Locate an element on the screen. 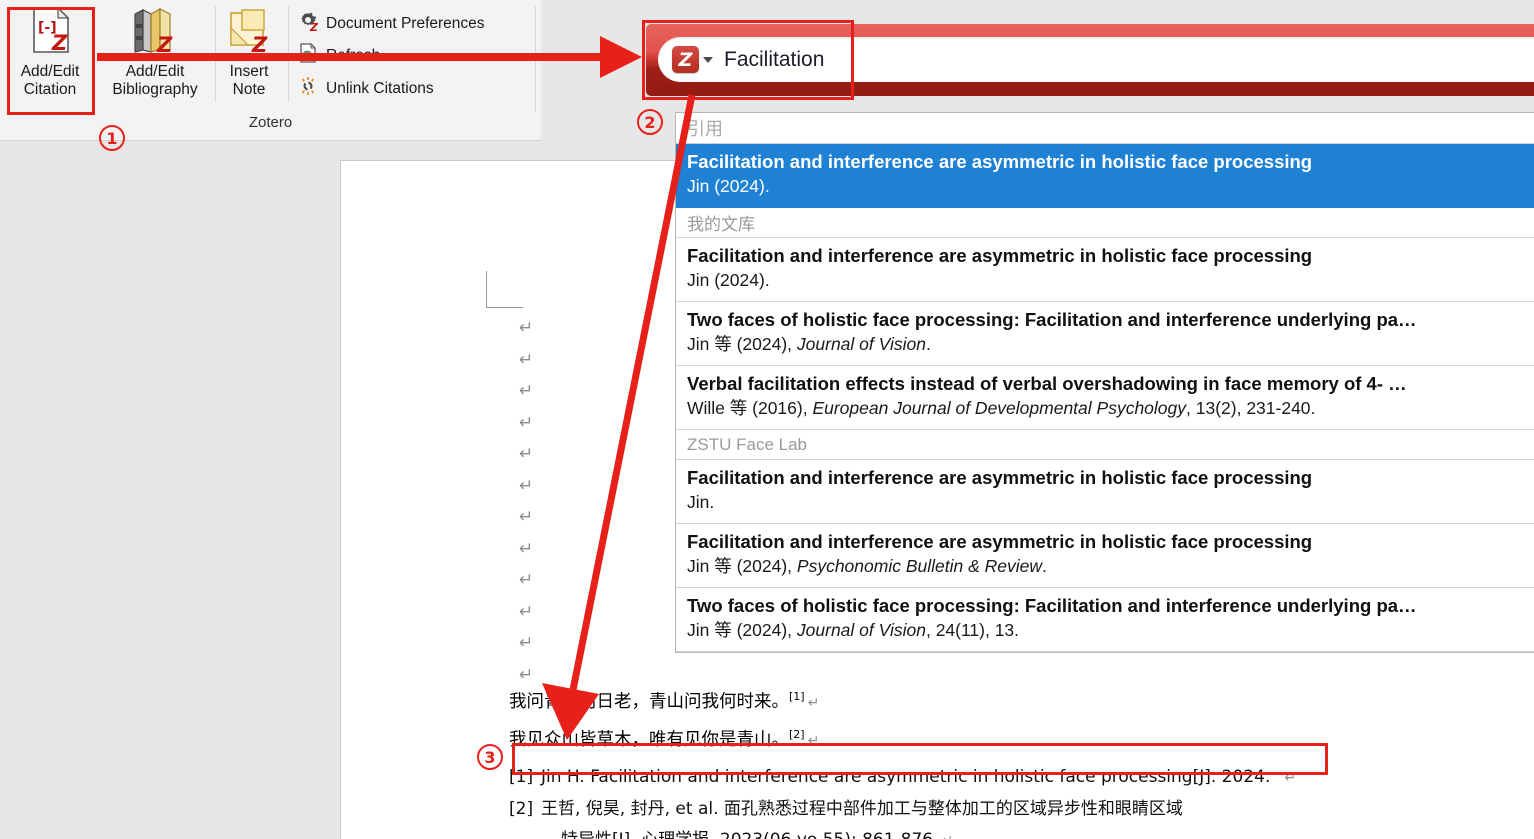 This screenshot has height=839, width=1534. bibliography-entry-continuation: 特异性[J]. 心理学报, 2023(06 vo 55): 861-876.↵ is located at coordinates (1009, 832).